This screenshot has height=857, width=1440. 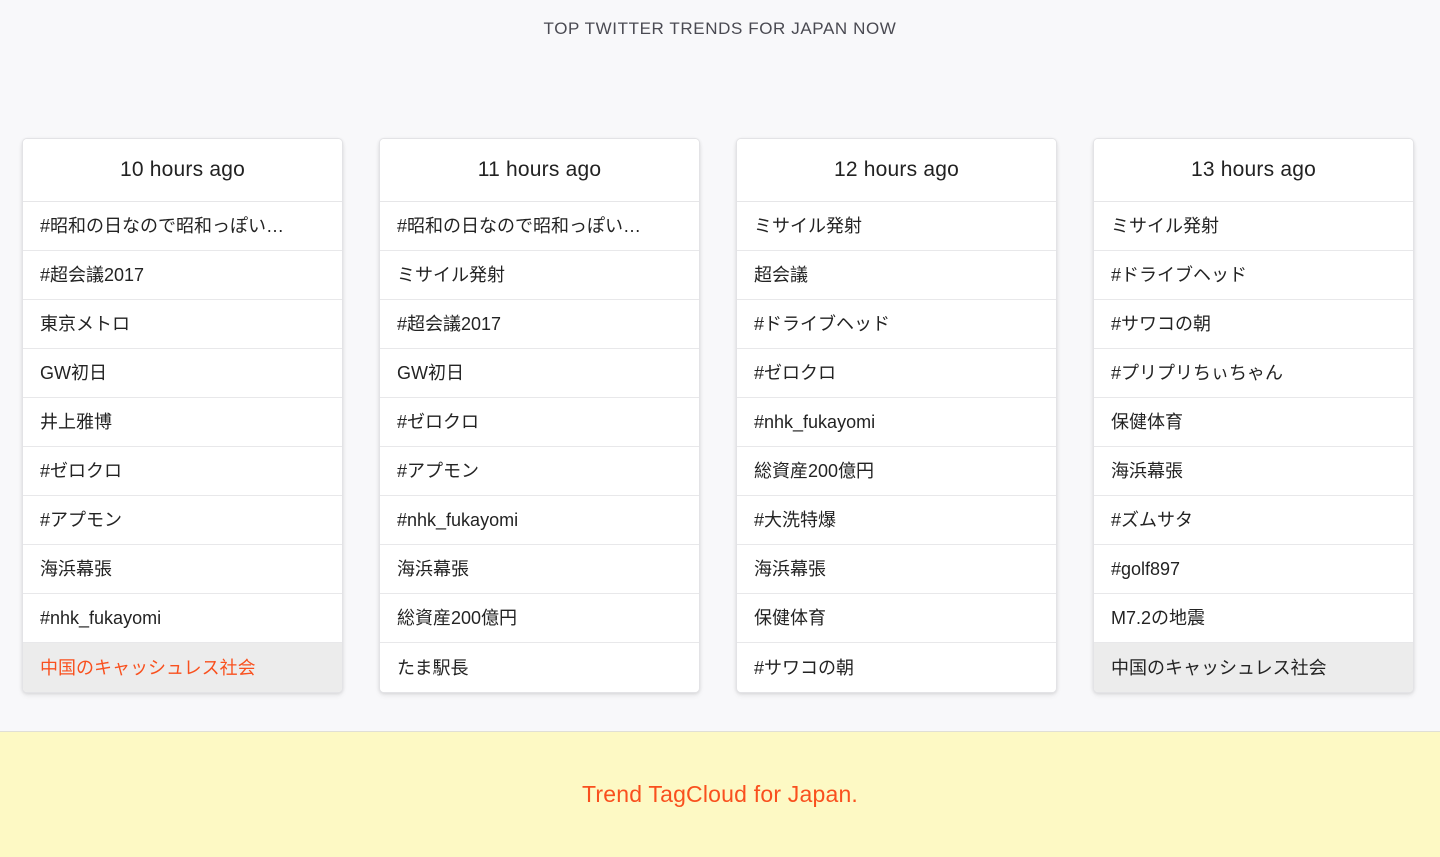 I want to click on trend-list-item: たま駅長, so click(x=539, y=667).